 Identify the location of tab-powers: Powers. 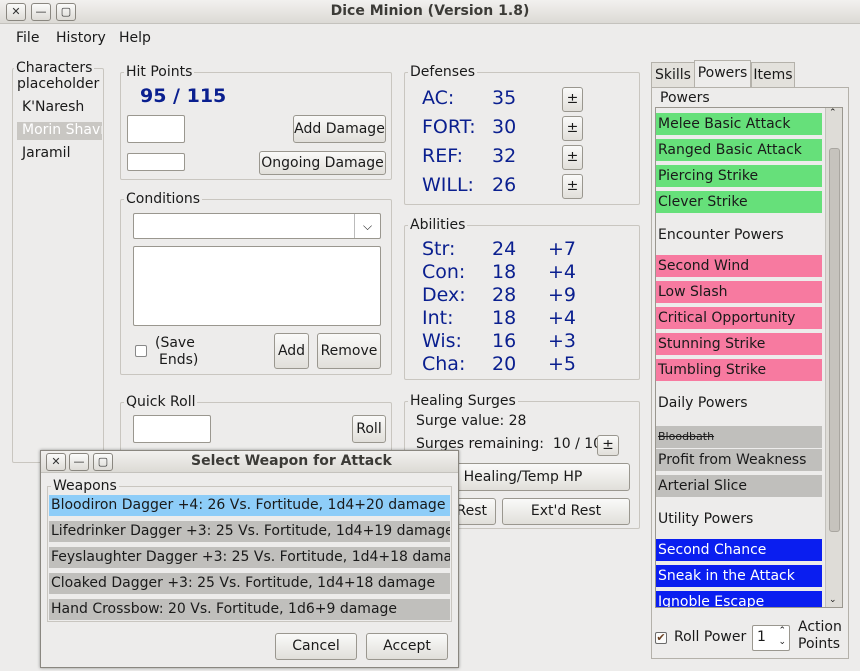
(722, 74).